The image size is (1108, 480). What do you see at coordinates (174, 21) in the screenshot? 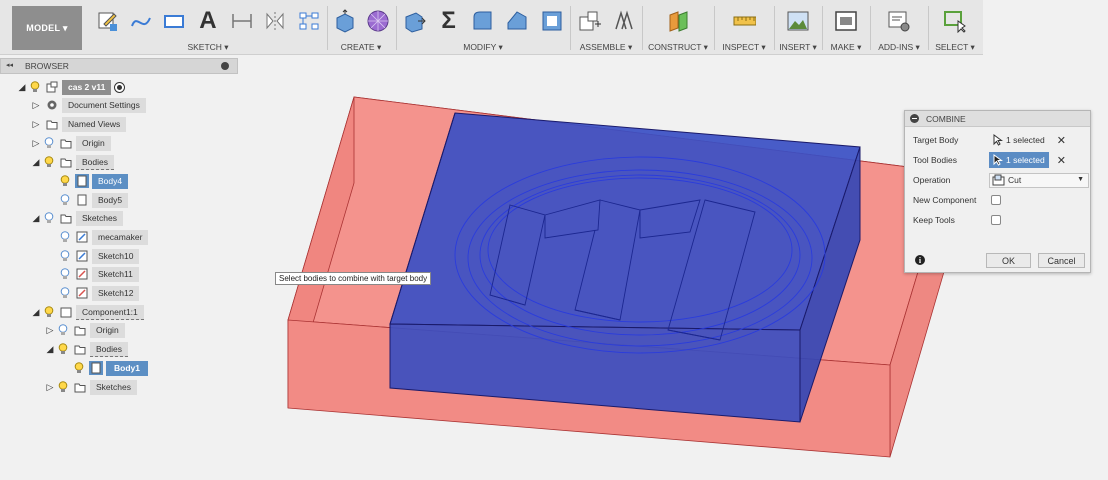
I see `rectangle-icon` at bounding box center [174, 21].